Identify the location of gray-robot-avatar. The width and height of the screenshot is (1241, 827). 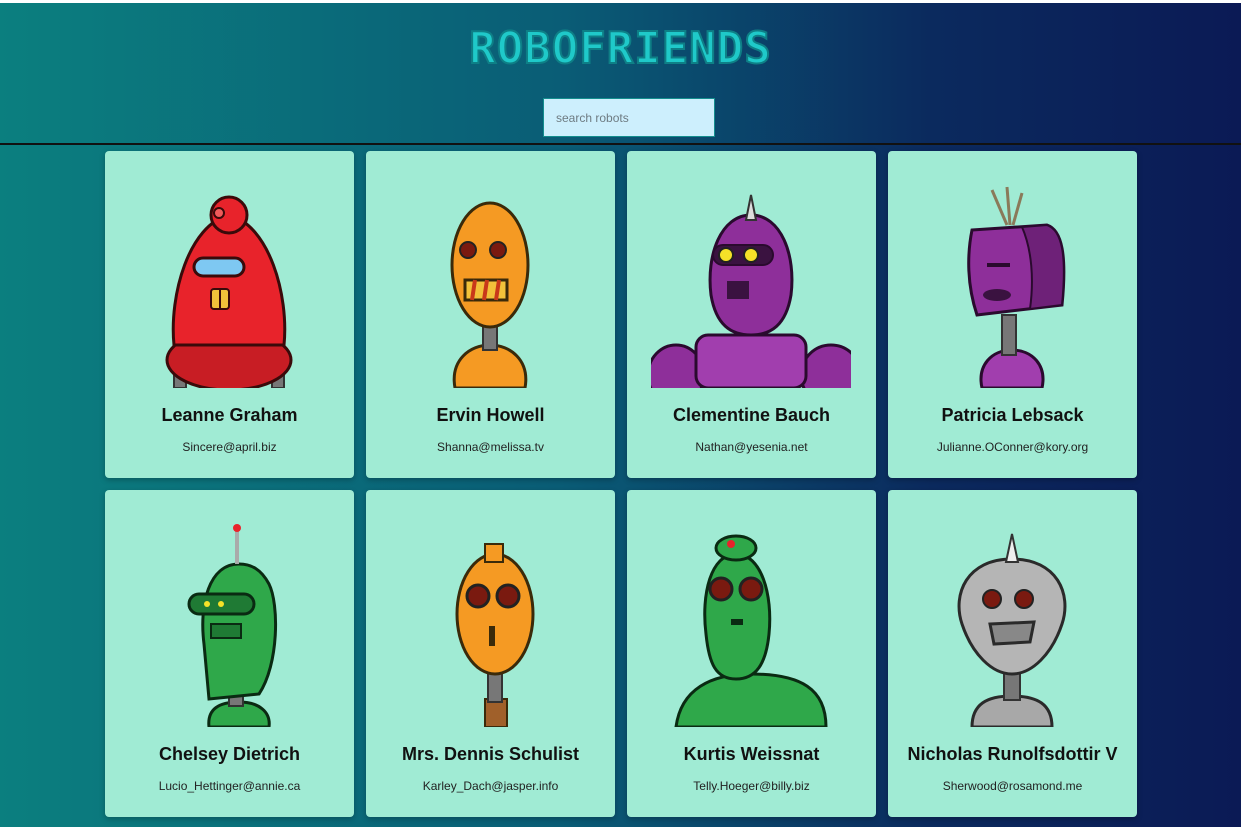
(1012, 625).